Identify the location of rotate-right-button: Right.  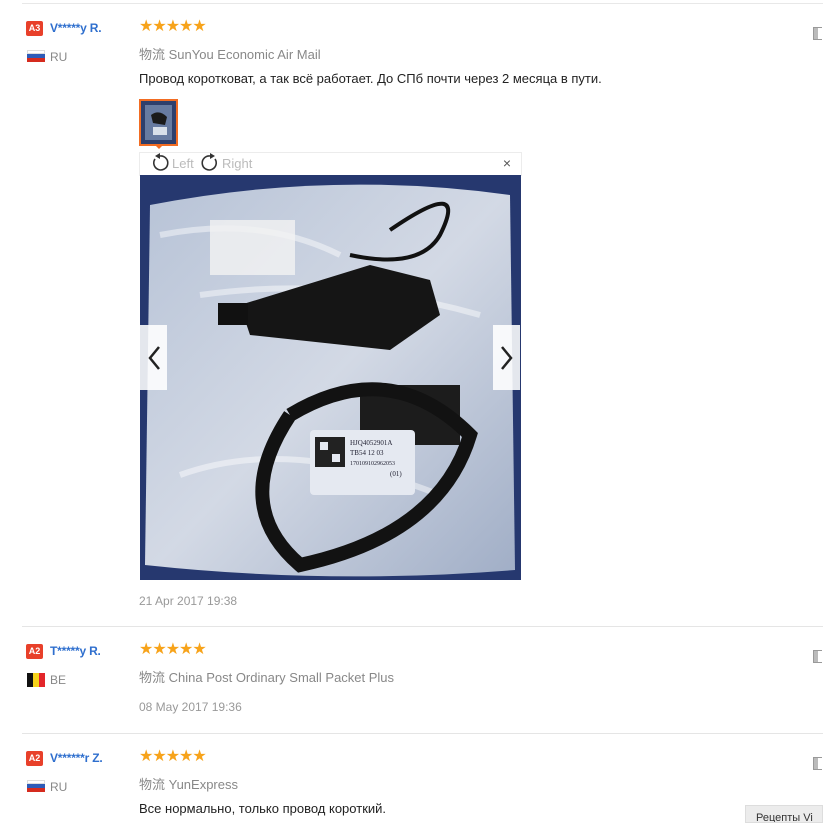
(226, 163).